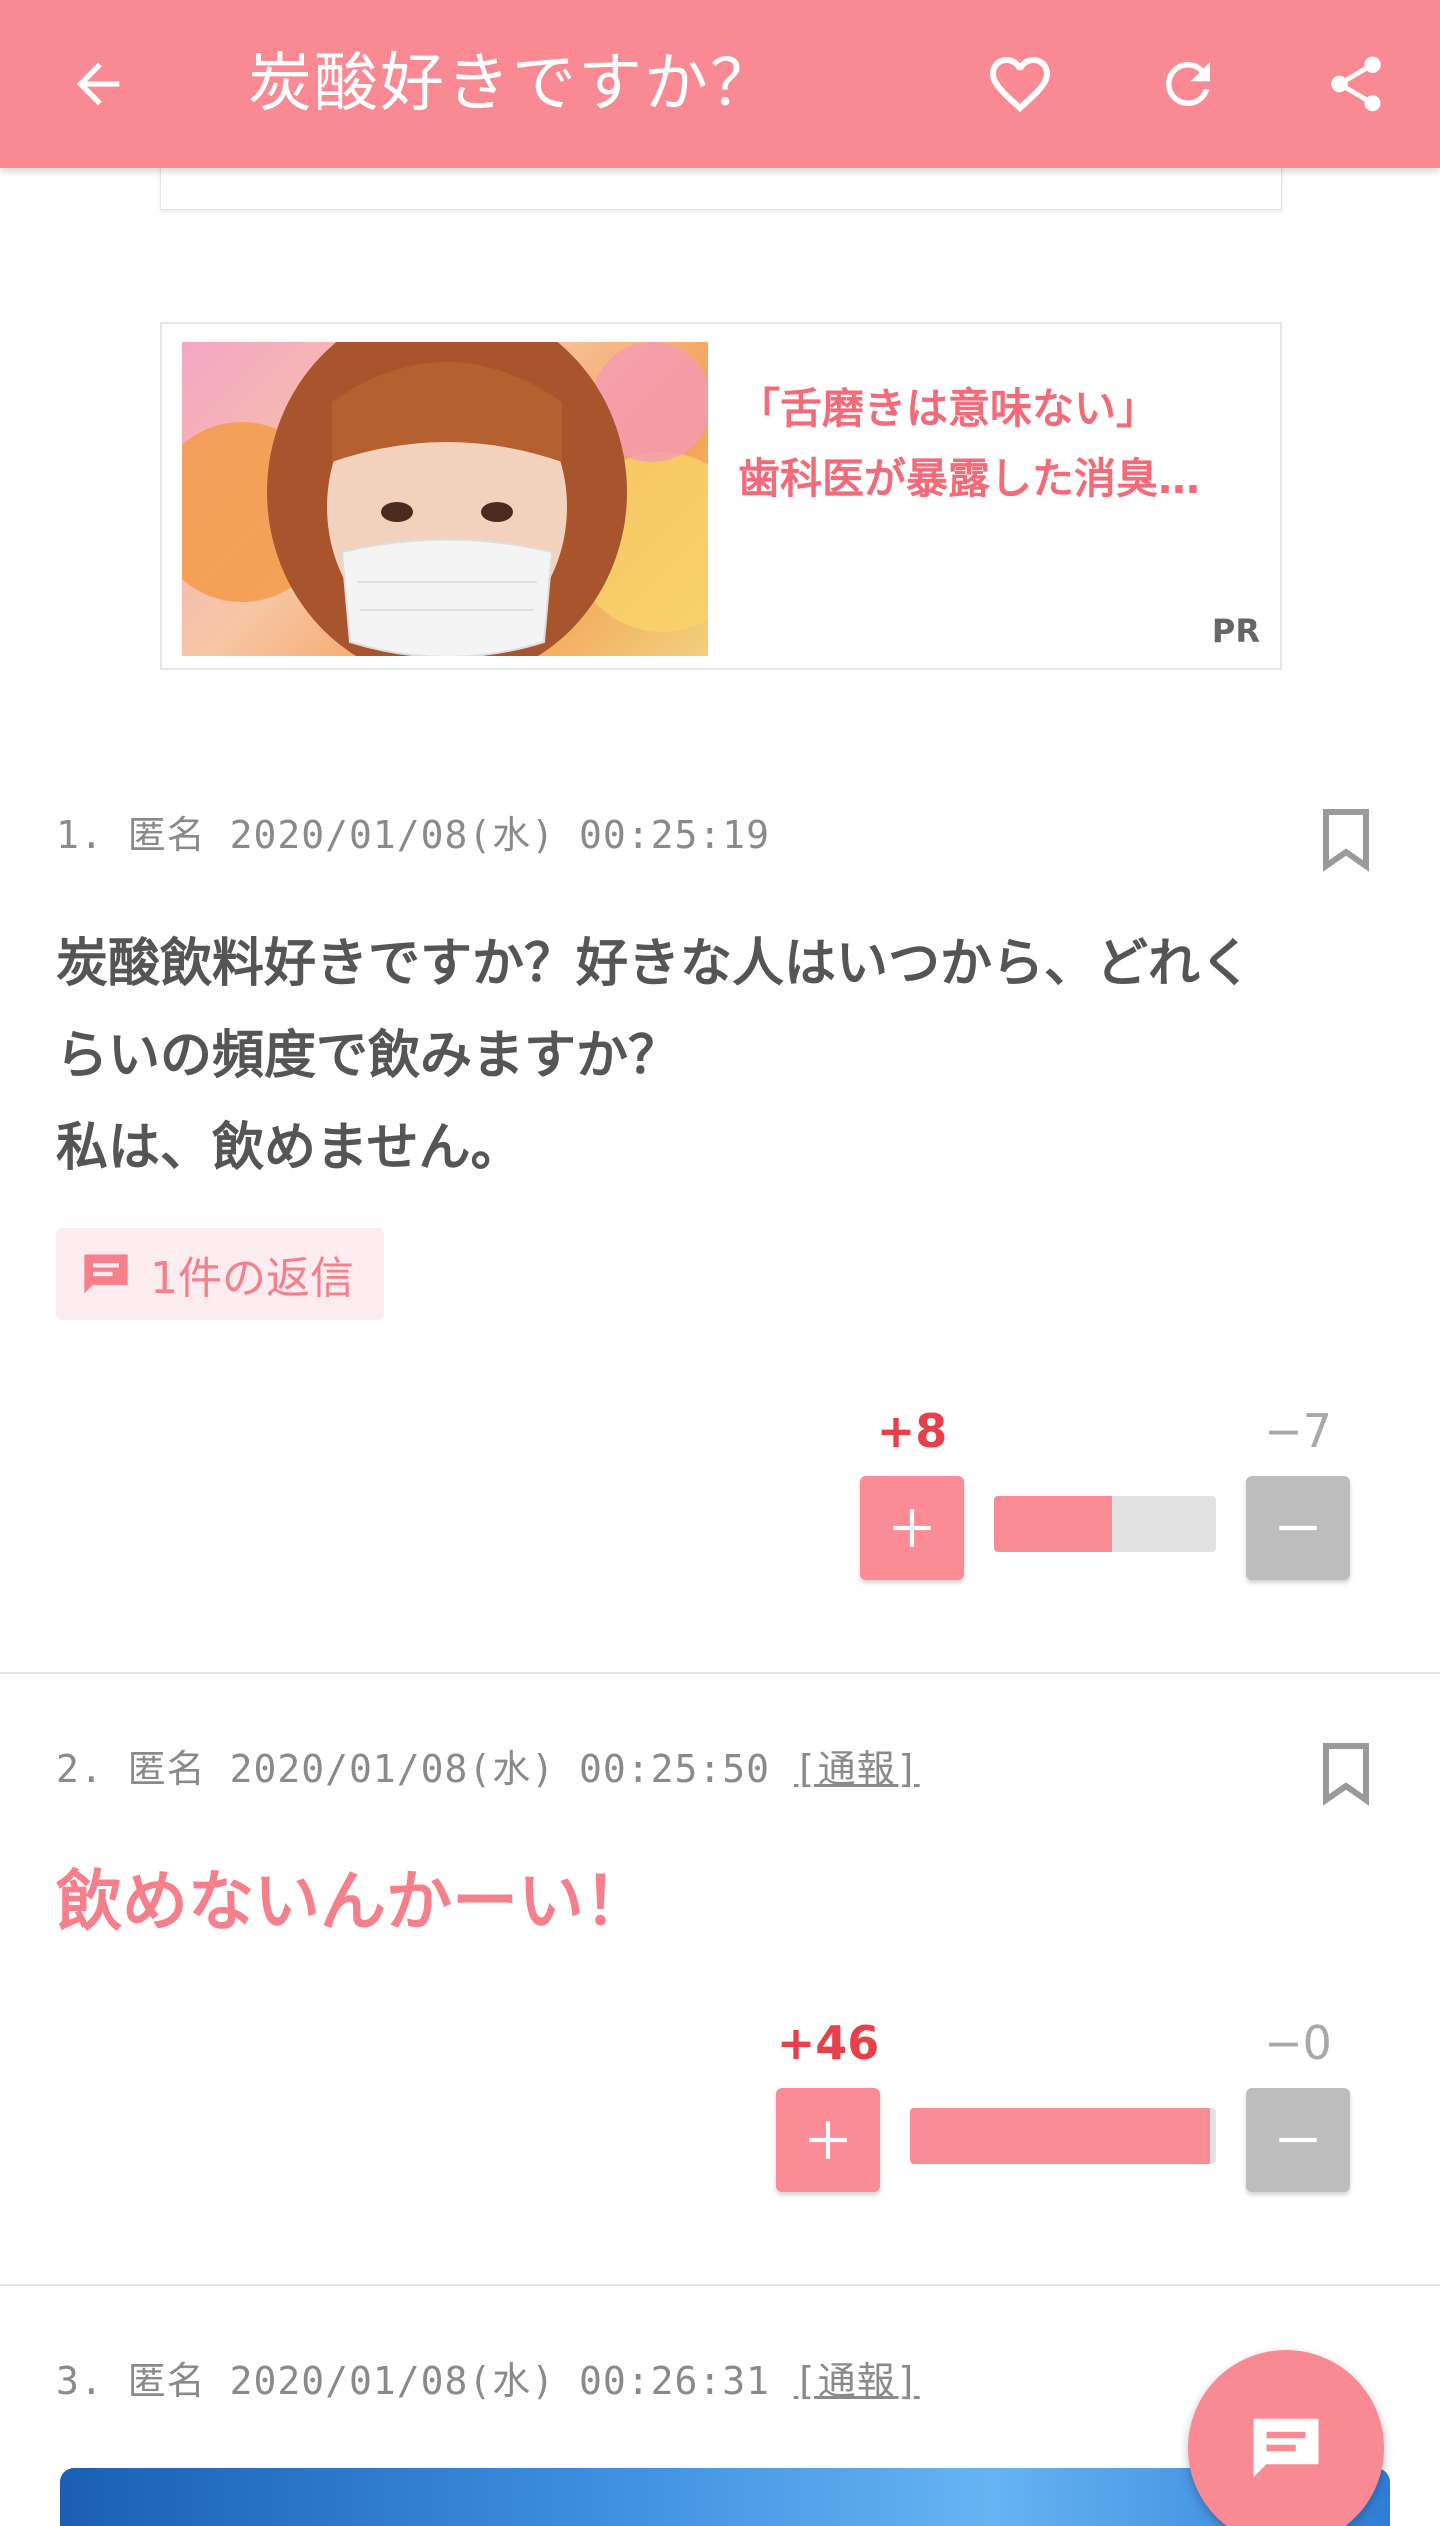 This screenshot has height=2526, width=1440. I want to click on comment-meta: 3. 匿名 2020/01/08(水) 00:26:31 [通報], so click(488, 2377).